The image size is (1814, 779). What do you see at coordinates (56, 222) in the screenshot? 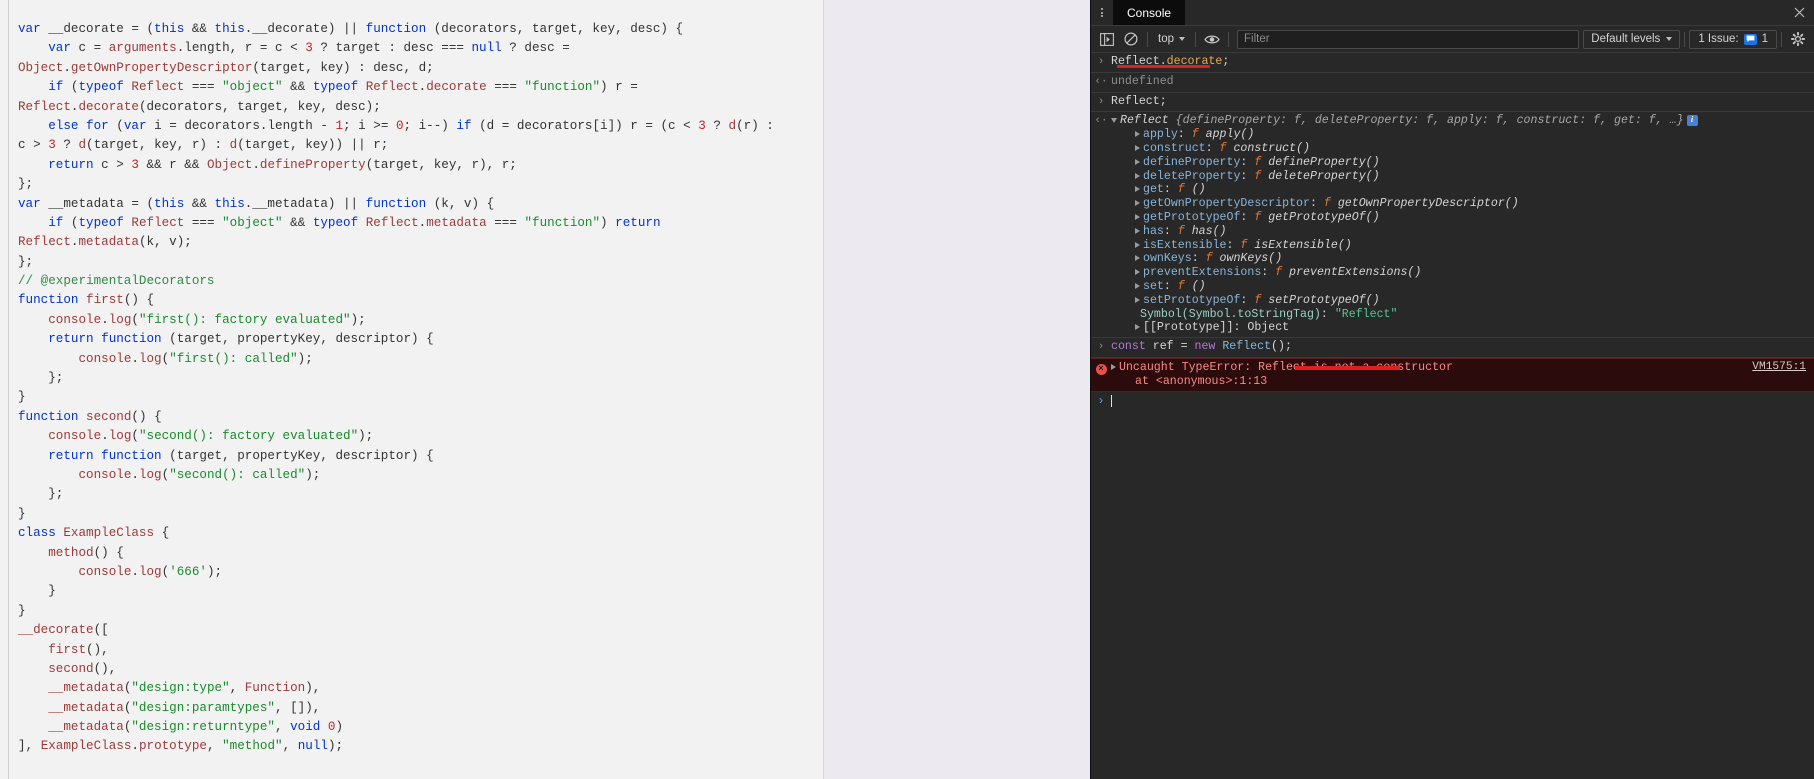
I see `code-token: if` at bounding box center [56, 222].